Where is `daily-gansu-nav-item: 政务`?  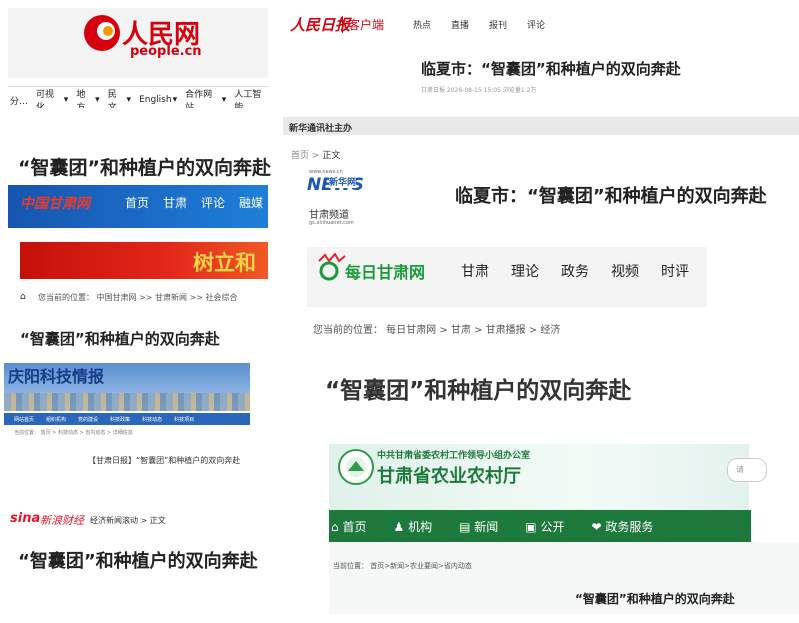
daily-gansu-nav-item: 政务 is located at coordinates (575, 271).